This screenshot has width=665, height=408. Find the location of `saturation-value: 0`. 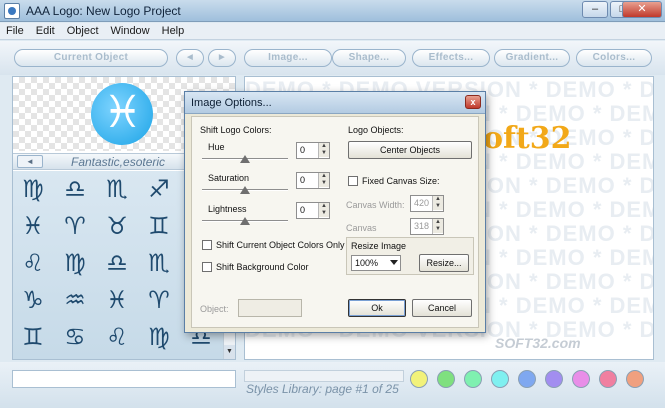

saturation-value: 0 is located at coordinates (302, 180).